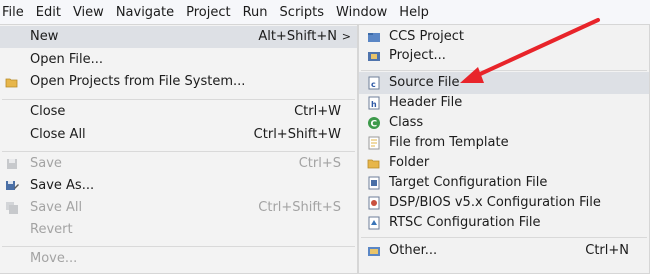 Image resolution: width=650 pixels, height=274 pixels. Describe the element at coordinates (319, 163) in the screenshot. I see `shortcut-label: Ctrl+S` at that location.